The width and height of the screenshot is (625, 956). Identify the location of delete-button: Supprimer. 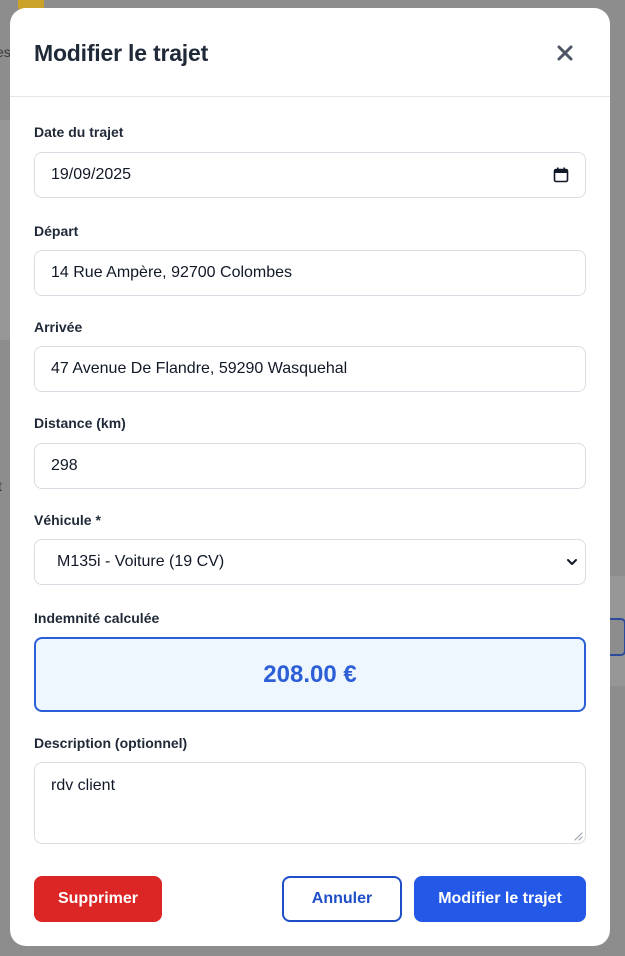
(98, 899).